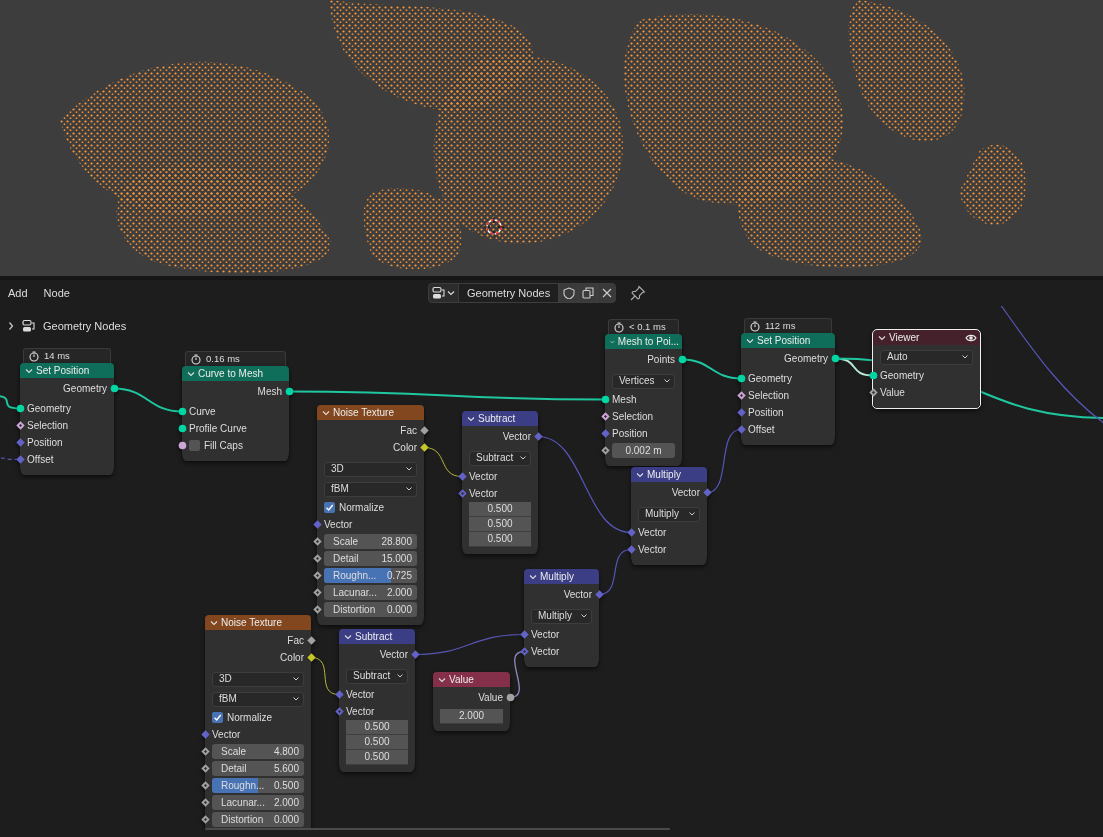 The width and height of the screenshot is (1103, 837). What do you see at coordinates (194, 445) in the screenshot?
I see `checkbox` at bounding box center [194, 445].